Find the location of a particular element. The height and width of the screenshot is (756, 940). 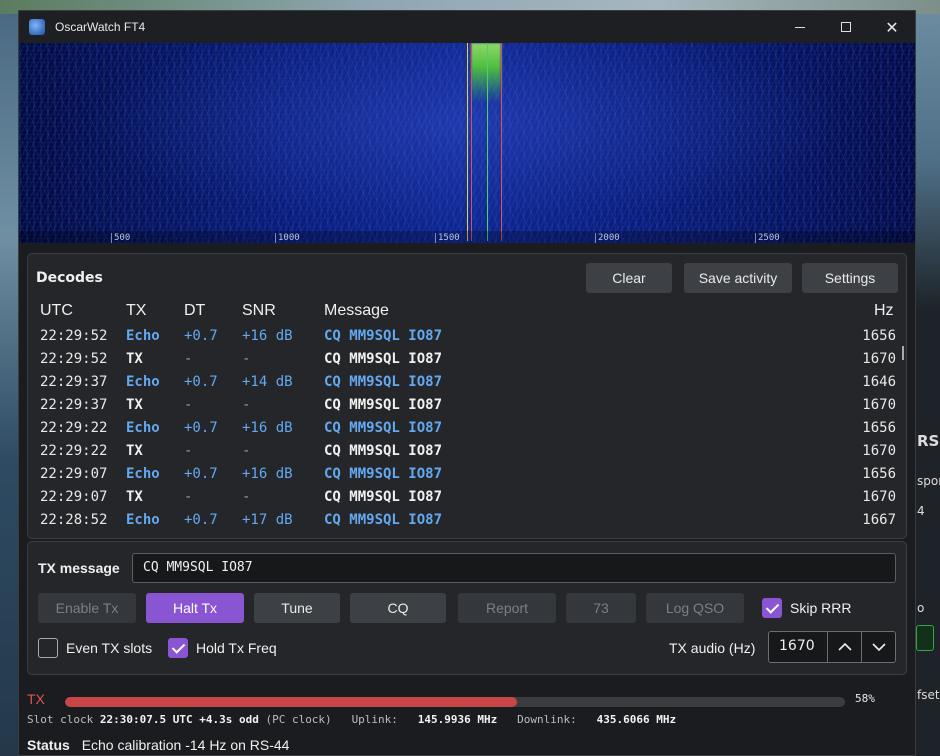

log-qso-button: Log QSO is located at coordinates (695, 608).